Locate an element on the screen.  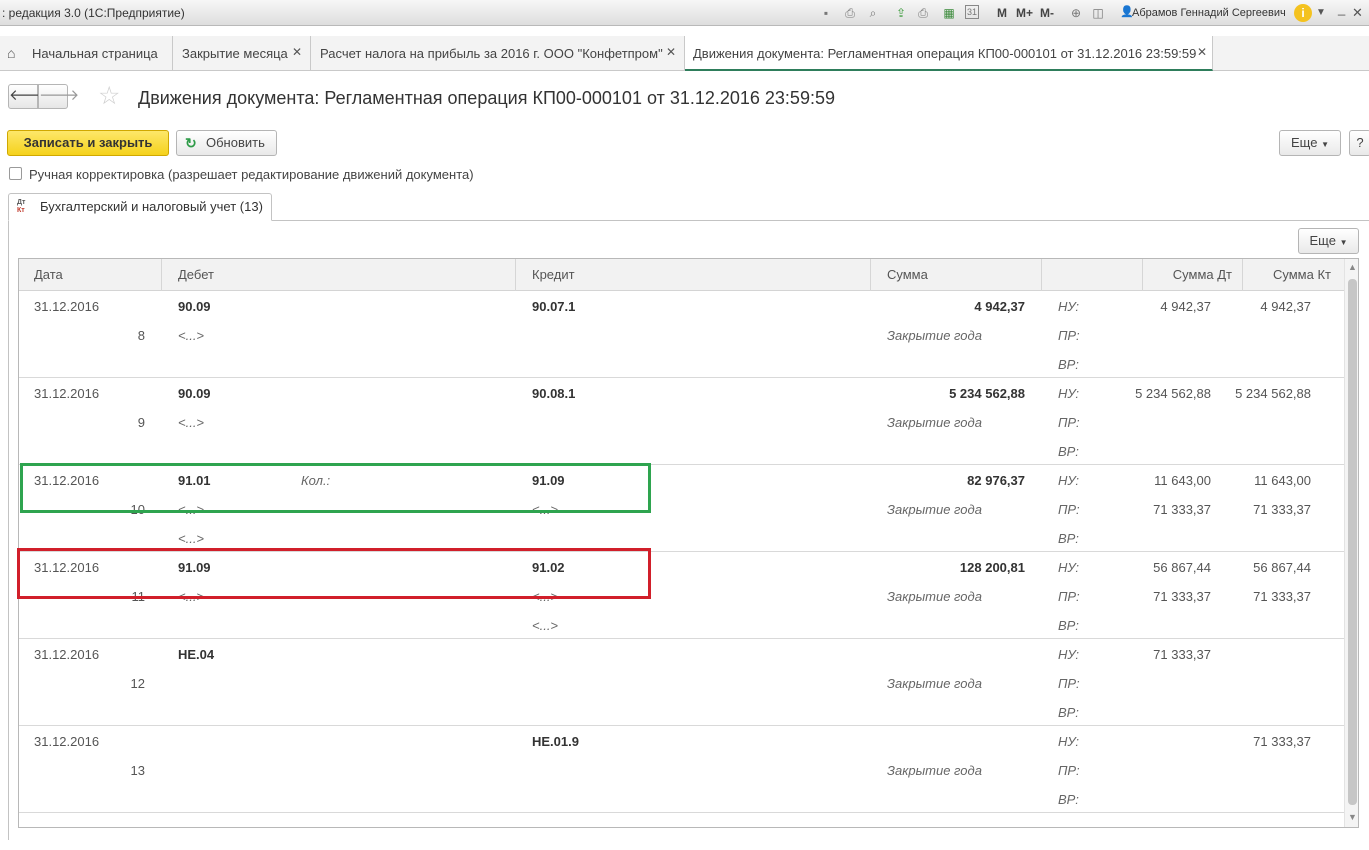
info-icon: i is located at coordinates (1303, 13).